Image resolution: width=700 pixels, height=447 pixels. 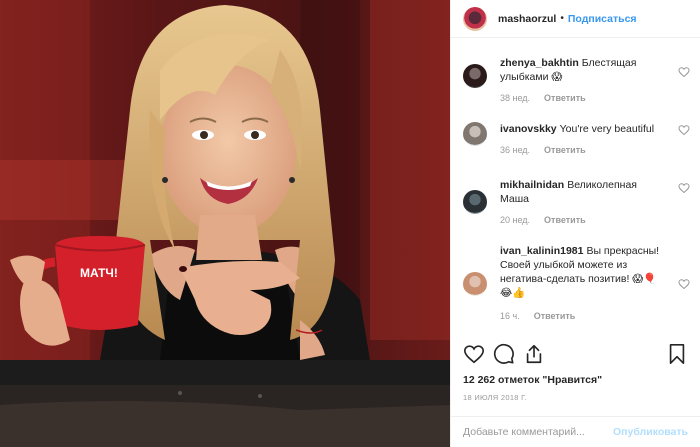 I want to click on post-header: mashaorzul • Подписаться, so click(x=575, y=19).